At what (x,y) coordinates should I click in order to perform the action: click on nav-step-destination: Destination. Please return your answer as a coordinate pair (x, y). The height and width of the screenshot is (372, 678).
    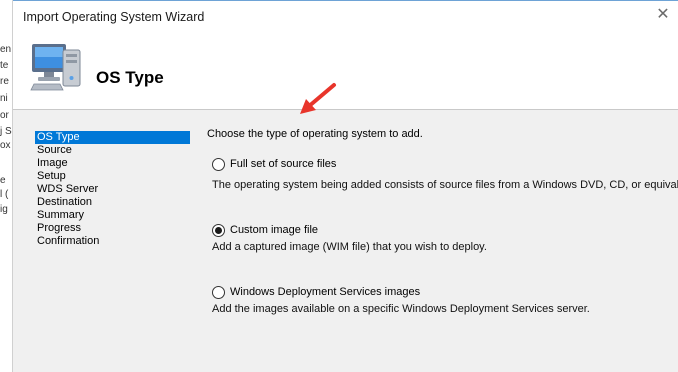
    Looking at the image, I should click on (112, 202).